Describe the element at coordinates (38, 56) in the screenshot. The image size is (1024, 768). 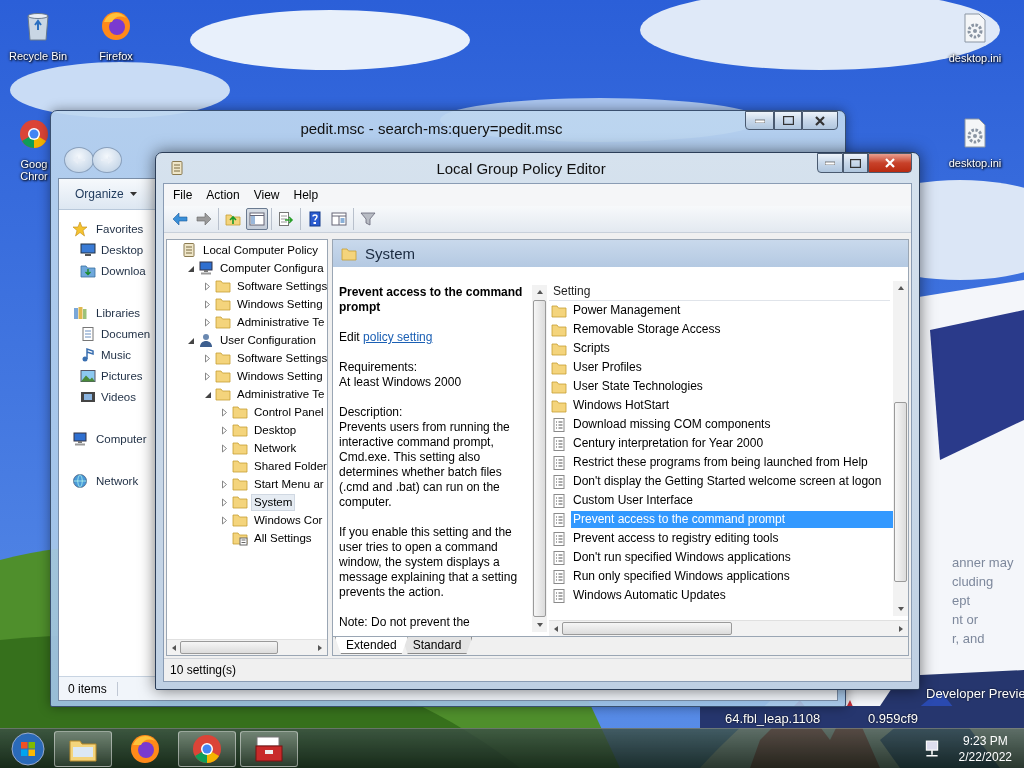
I see `icon-label: Recycle Bin` at that location.